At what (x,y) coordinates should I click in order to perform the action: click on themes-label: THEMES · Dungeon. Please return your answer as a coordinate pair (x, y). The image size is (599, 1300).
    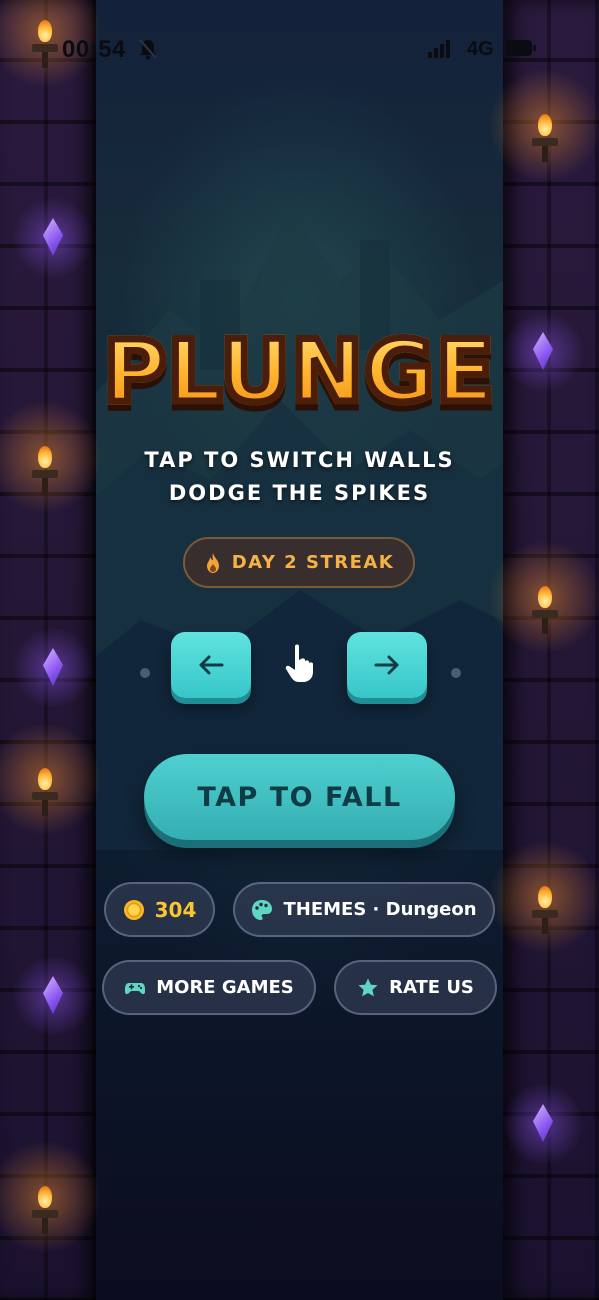
    Looking at the image, I should click on (380, 909).